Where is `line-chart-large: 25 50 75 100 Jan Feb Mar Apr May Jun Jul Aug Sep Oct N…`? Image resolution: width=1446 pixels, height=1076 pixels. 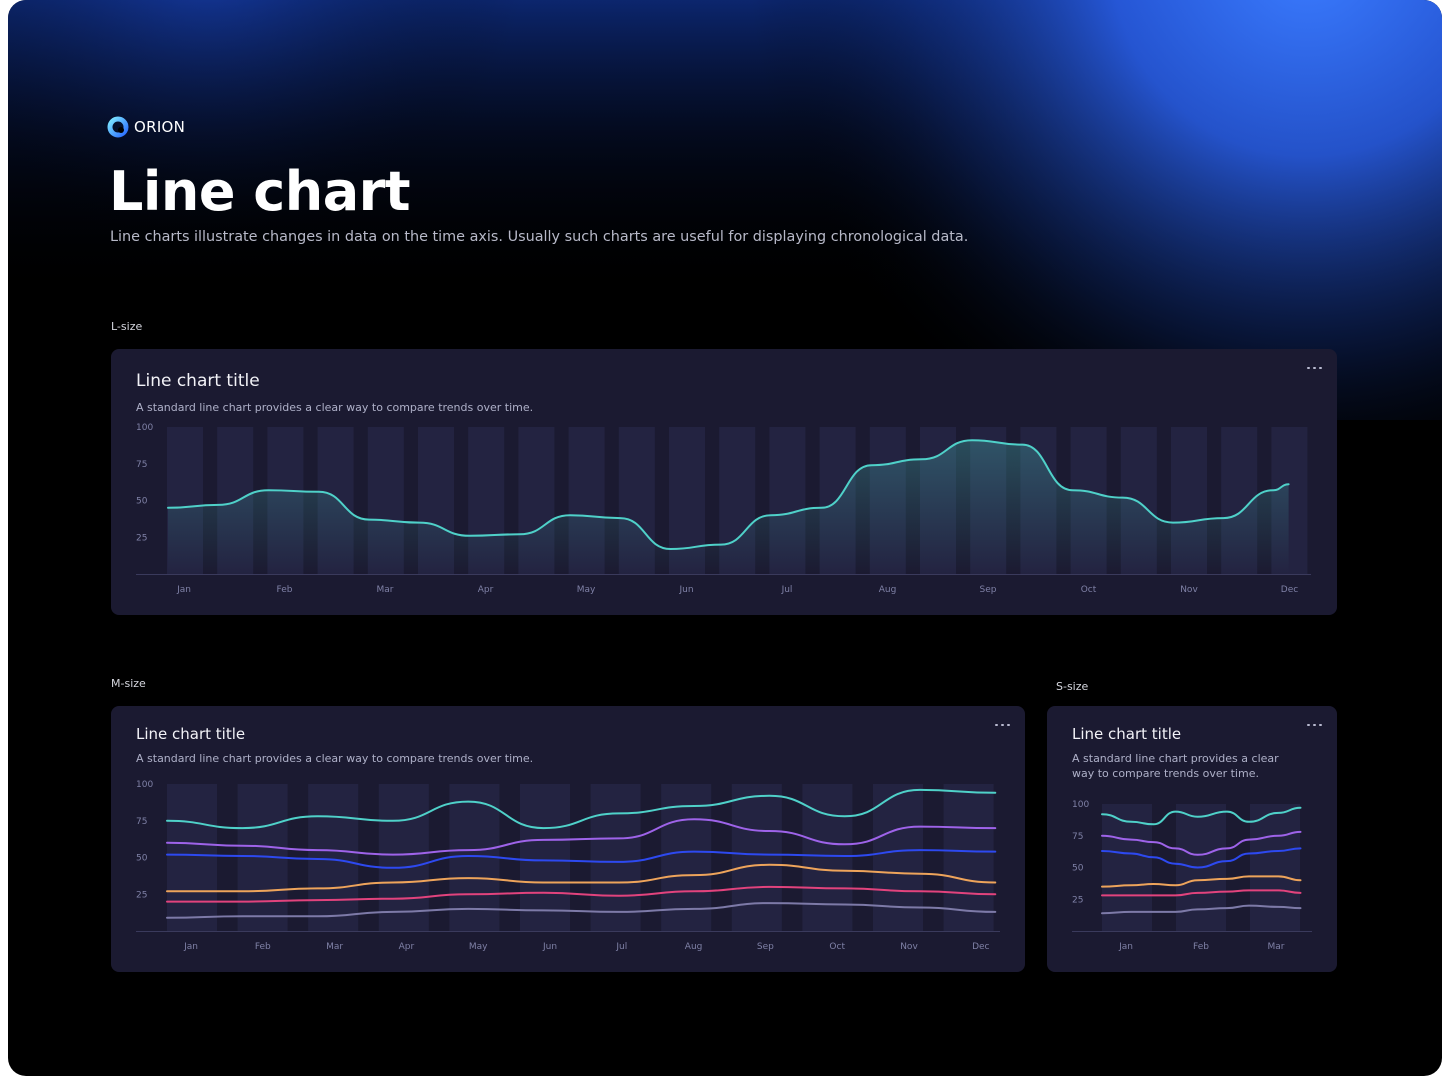 line-chart-large: 25 50 75 100 Jan Feb Mar Apr May Jun Jul Aug Sep Oct N… is located at coordinates (723, 509).